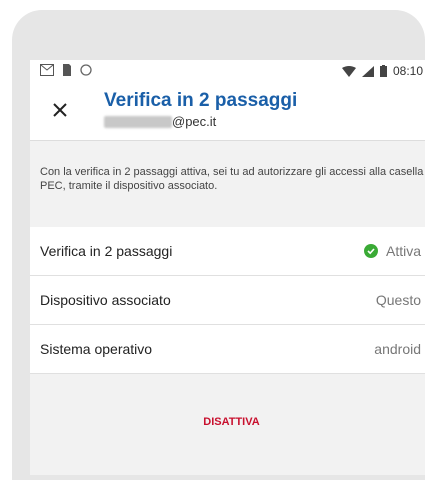 The width and height of the screenshot is (425, 480). Describe the element at coordinates (227, 251) in the screenshot. I see `list-item-two-step: Verifica in 2 passaggi Attiva` at that location.